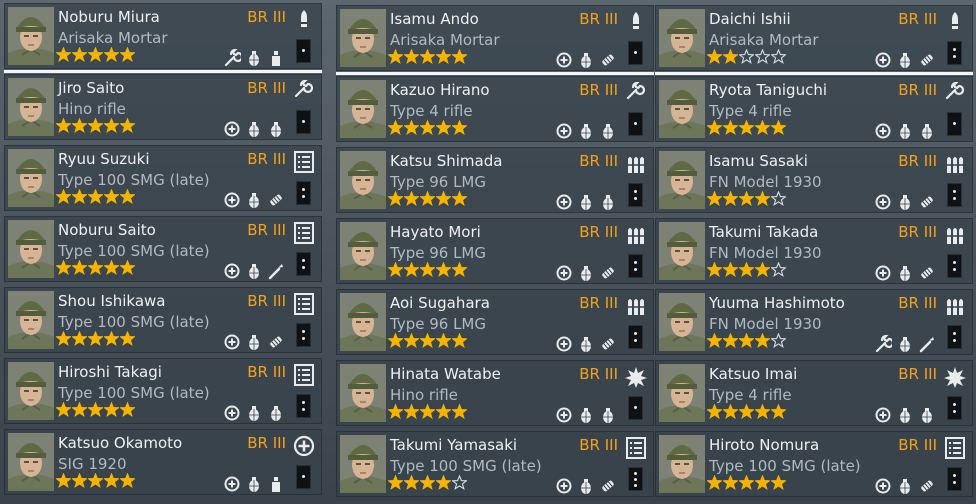  Describe the element at coordinates (777, 303) in the screenshot. I see `soldier-name: Yuuma Hashimoto` at that location.